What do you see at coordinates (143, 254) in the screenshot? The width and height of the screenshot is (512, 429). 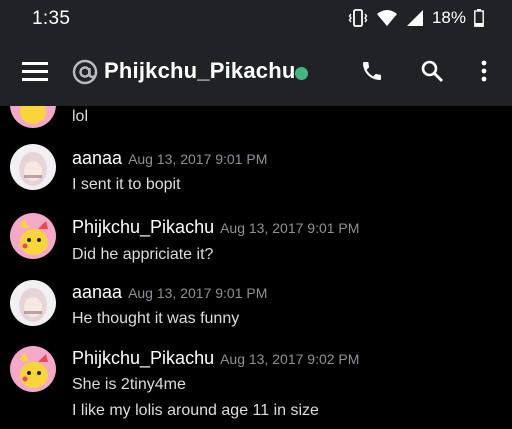 I see `message-text: Did he appriciate it?` at bounding box center [143, 254].